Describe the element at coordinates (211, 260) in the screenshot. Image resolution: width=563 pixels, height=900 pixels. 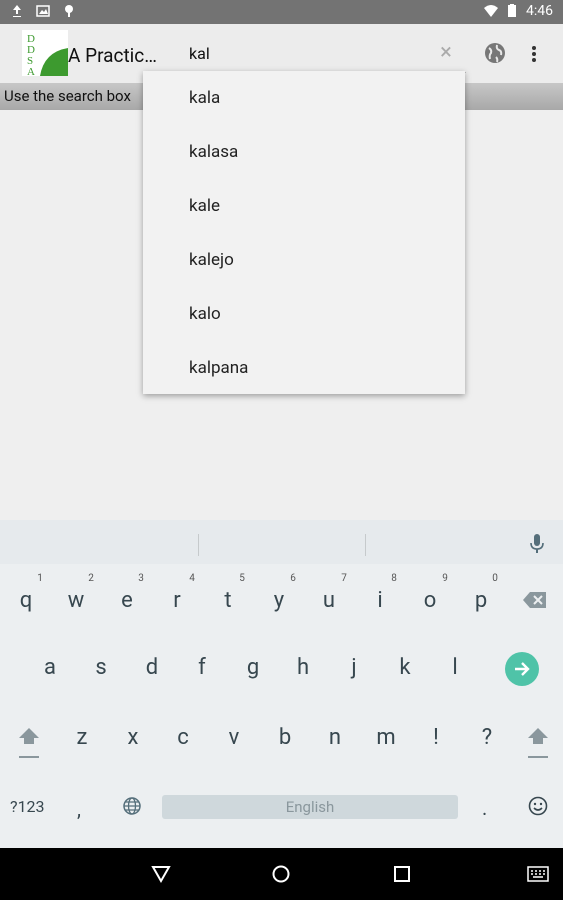
I see `suggestion-item: kalejo` at that location.